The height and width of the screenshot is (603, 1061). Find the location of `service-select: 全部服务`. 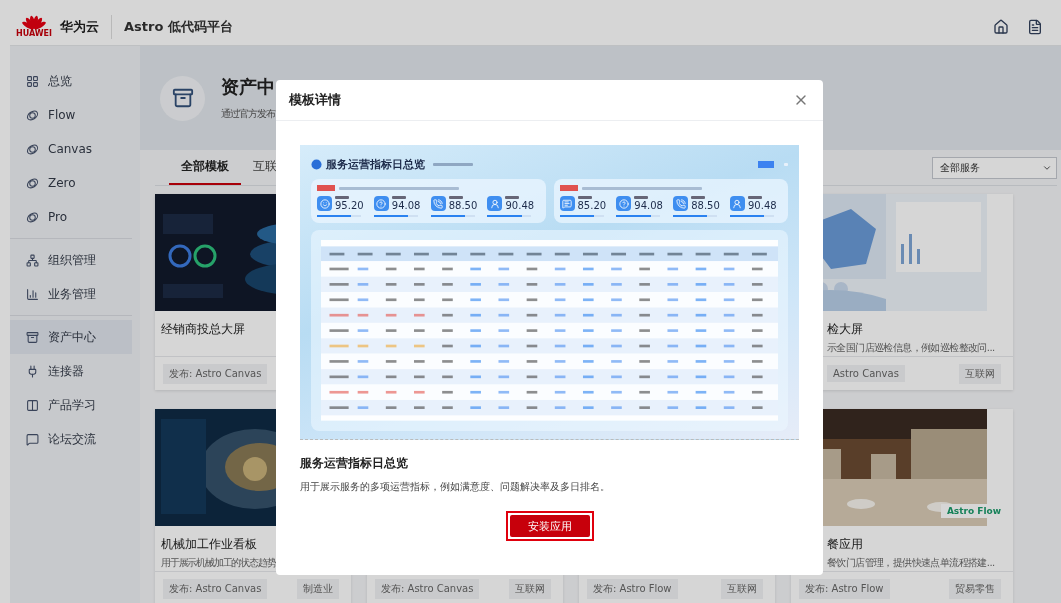

service-select: 全部服务 is located at coordinates (994, 167).